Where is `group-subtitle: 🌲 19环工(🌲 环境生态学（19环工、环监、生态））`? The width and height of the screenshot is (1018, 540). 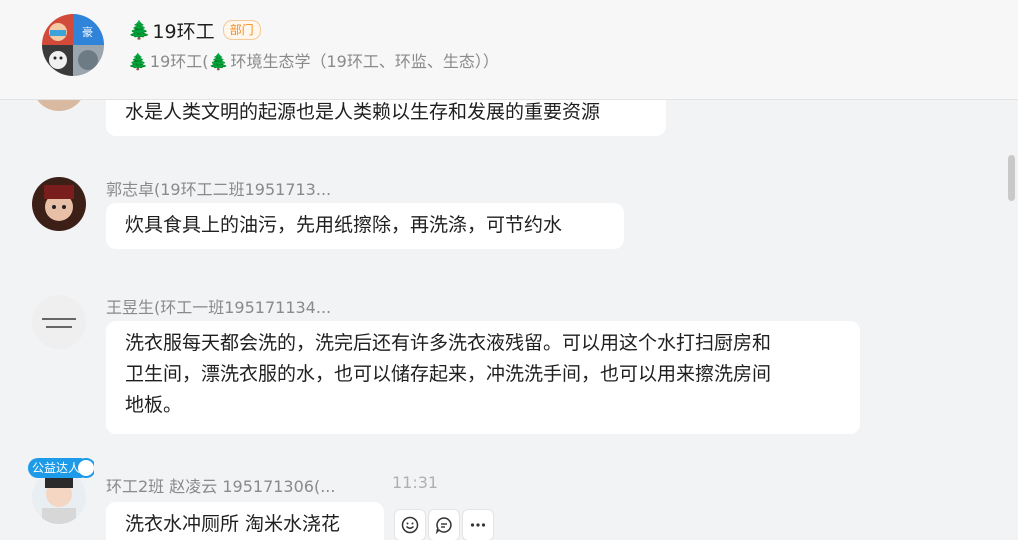 group-subtitle: 🌲 19环工(🌲 环境生态学（19环工、环监、生态）） is located at coordinates (313, 60).